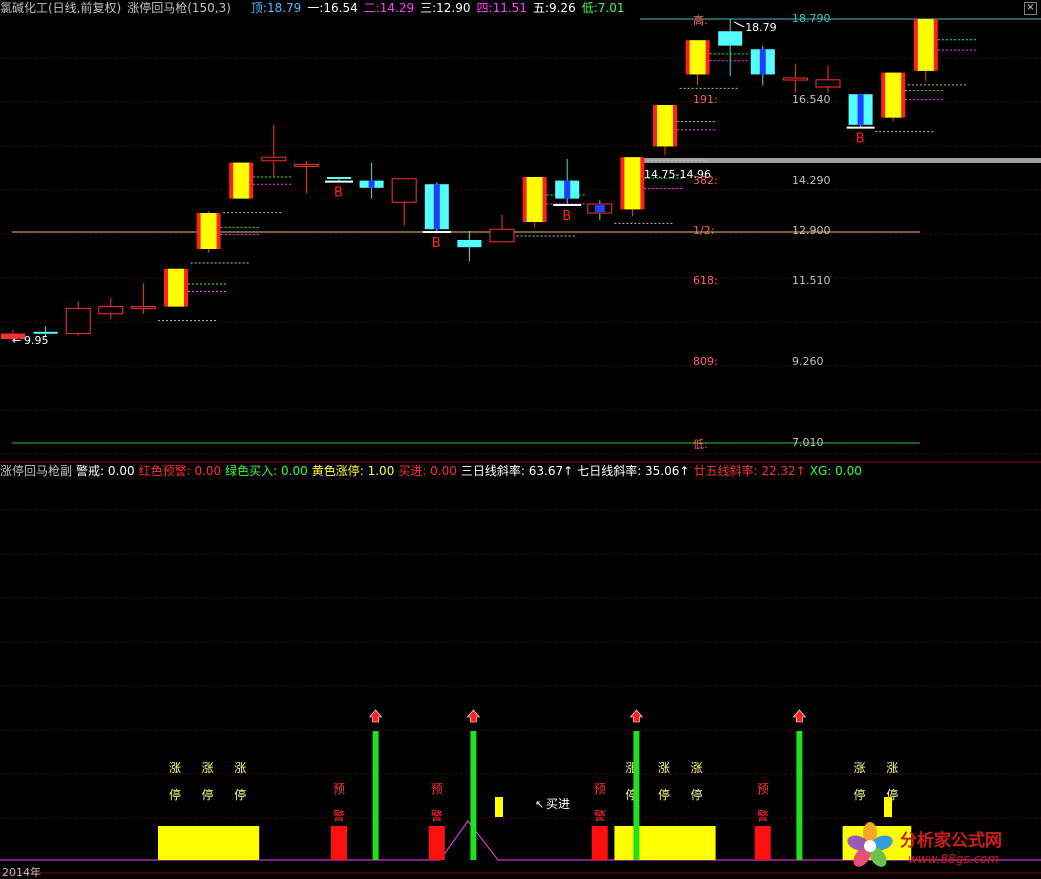 The image size is (1041, 879). What do you see at coordinates (1030, 8) in the screenshot?
I see `close-icon: ×` at bounding box center [1030, 8].